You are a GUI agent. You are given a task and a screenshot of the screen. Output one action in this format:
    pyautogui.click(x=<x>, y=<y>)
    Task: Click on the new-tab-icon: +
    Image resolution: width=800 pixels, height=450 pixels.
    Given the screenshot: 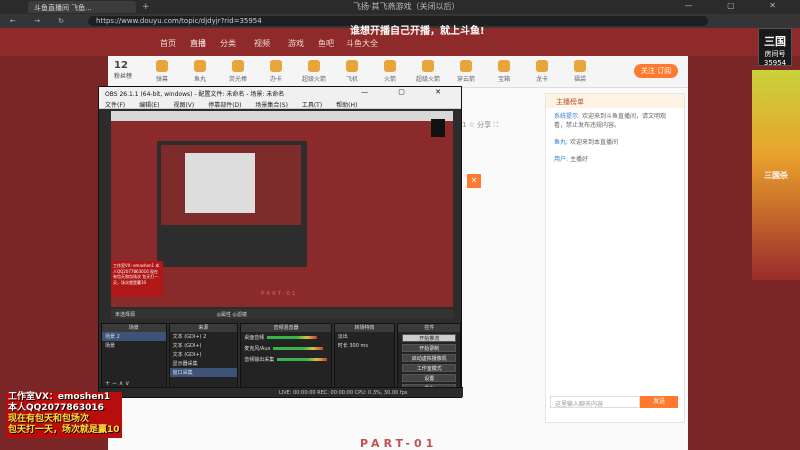 What is the action you would take?
    pyautogui.click(x=146, y=7)
    